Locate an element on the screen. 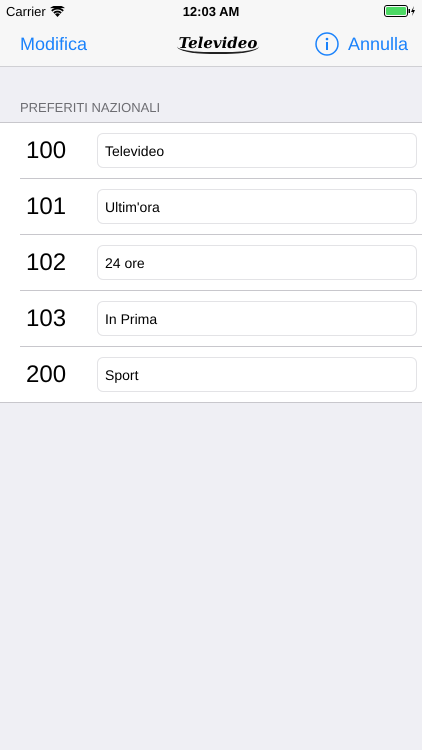 This screenshot has width=422, height=750. carrier-name: Carrier is located at coordinates (26, 11).